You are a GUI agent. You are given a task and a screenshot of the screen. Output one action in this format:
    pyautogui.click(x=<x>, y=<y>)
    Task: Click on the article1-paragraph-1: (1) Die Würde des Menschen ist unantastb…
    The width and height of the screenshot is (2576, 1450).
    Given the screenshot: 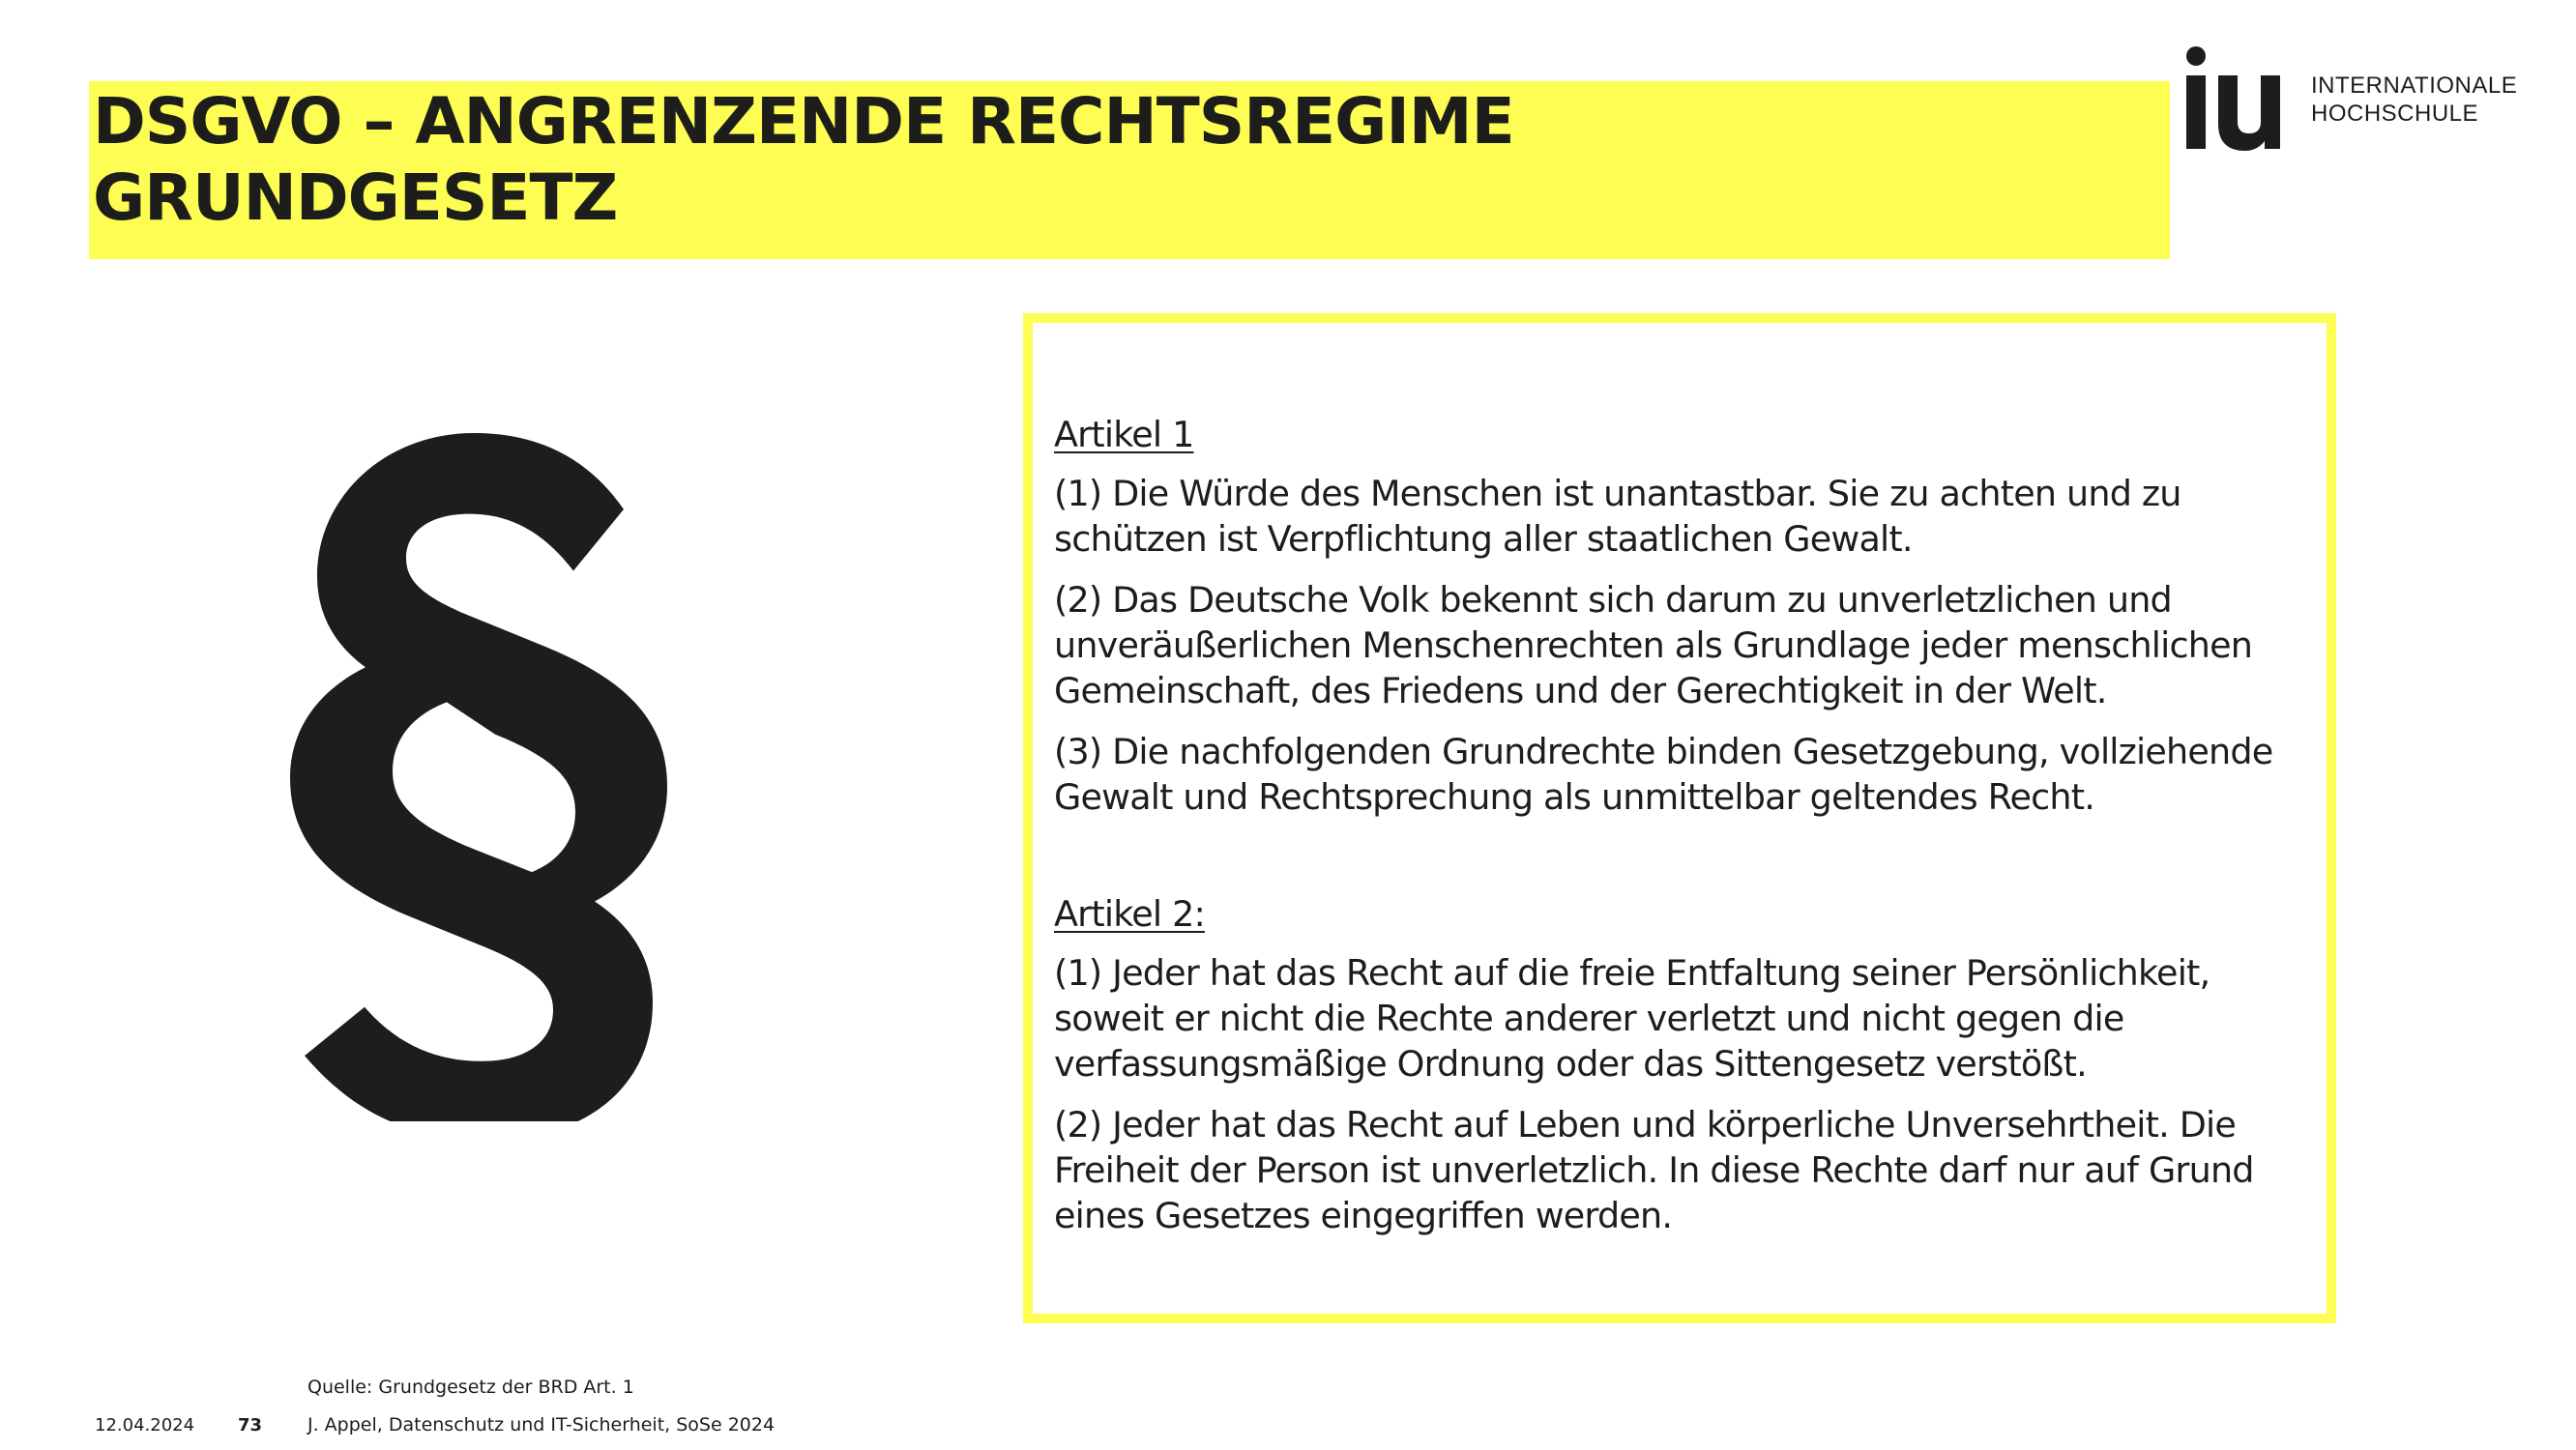 What is the action you would take?
    pyautogui.click(x=1617, y=517)
    